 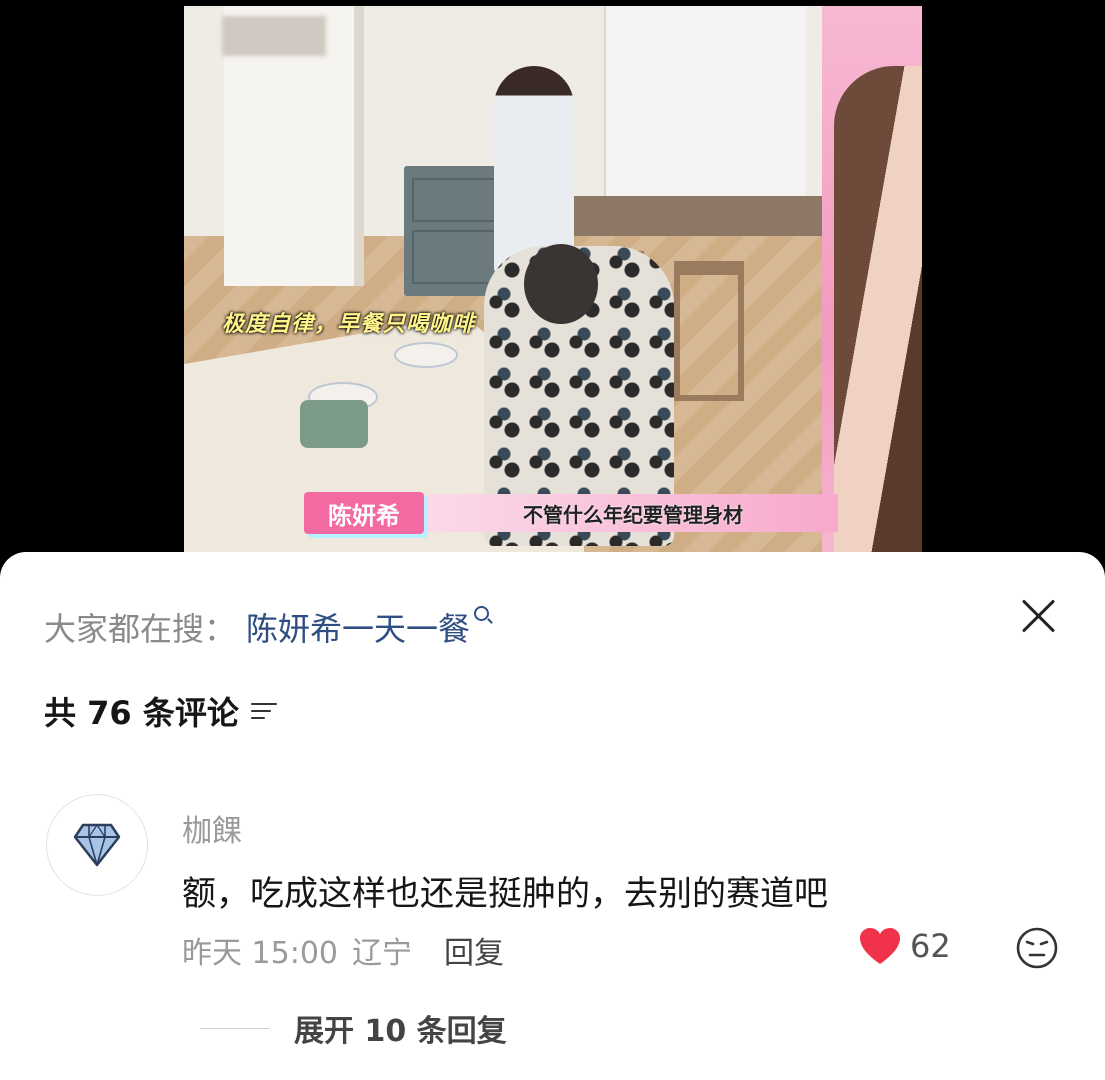 I want to click on expand-divider, so click(x=235, y=1028).